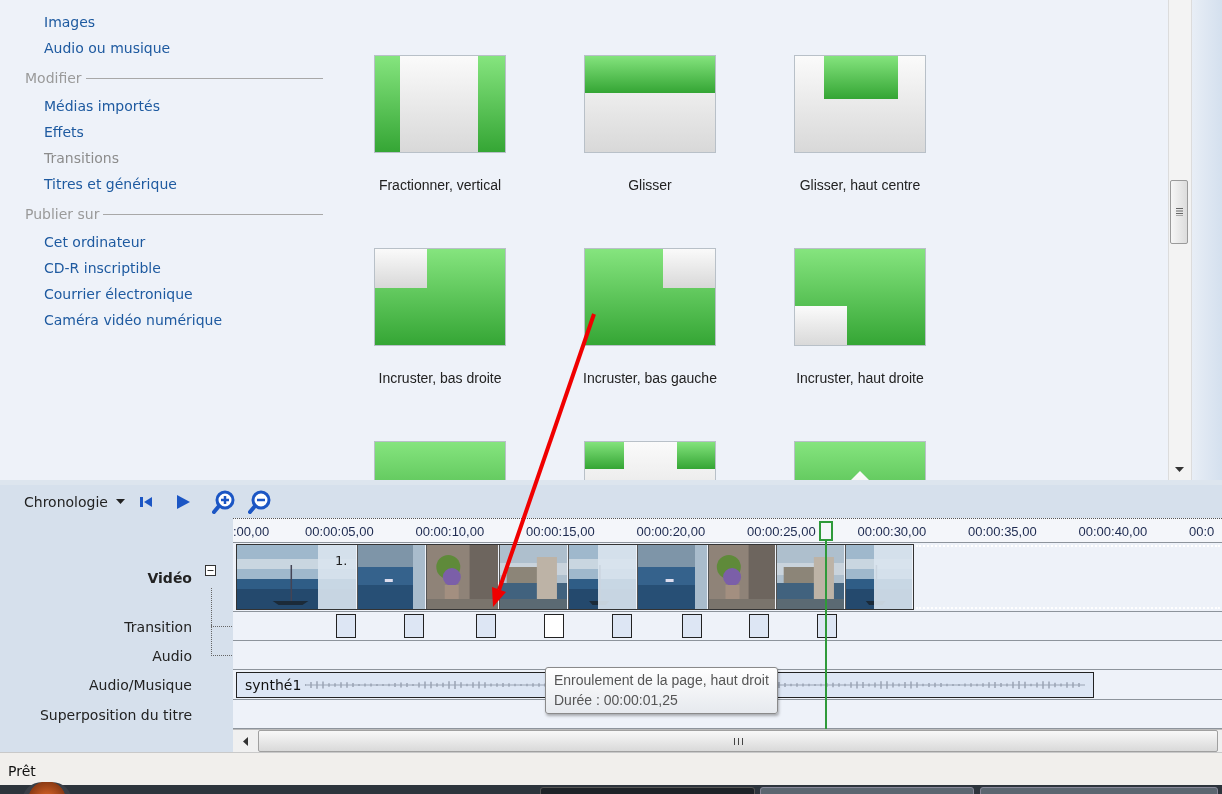 This screenshot has width=1222, height=794. Describe the element at coordinates (650, 378) in the screenshot. I see `transition-label: Incruster, bas gauche` at that location.